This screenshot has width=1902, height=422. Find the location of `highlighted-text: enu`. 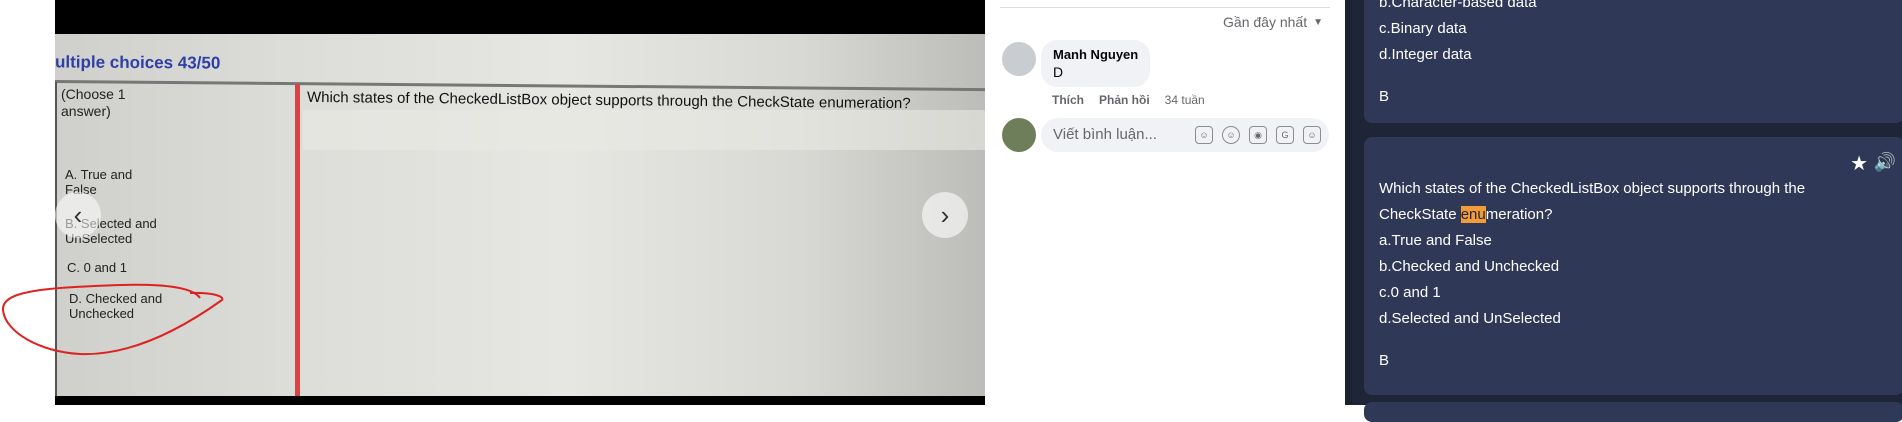

highlighted-text: enu is located at coordinates (1473, 214).